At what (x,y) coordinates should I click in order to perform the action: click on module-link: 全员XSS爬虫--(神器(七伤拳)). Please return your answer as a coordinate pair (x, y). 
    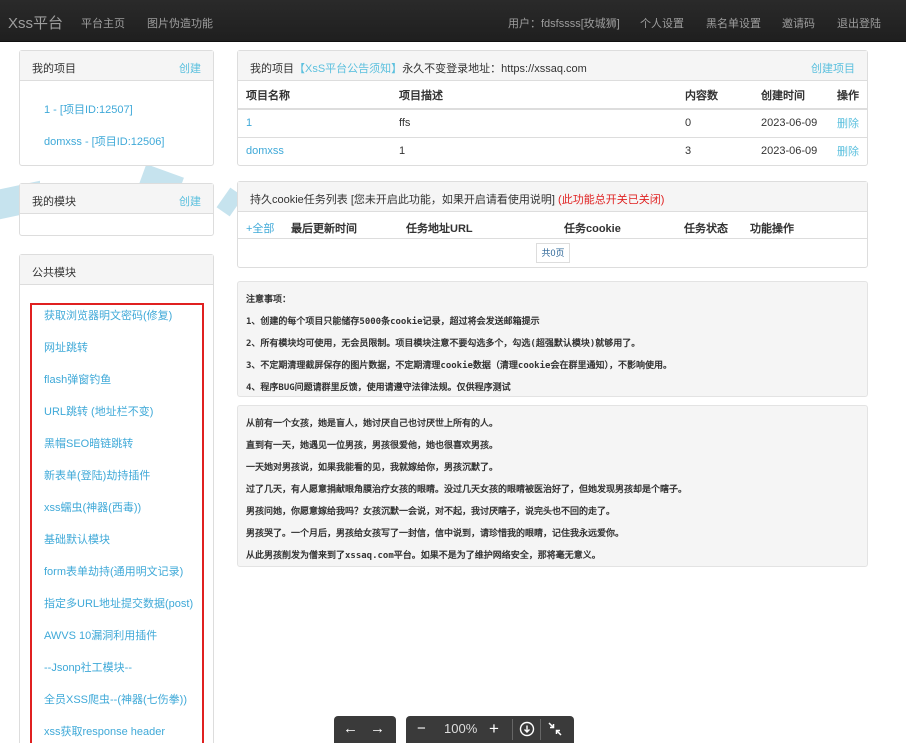
    Looking at the image, I should click on (115, 699).